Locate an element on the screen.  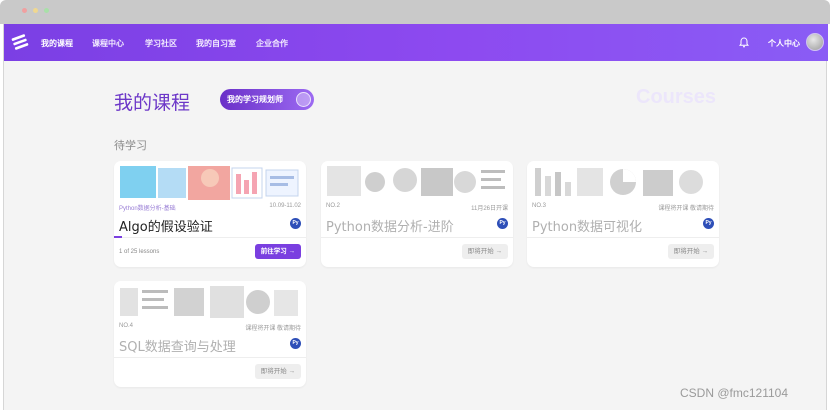
decorative-courses-title: Courses is located at coordinates (676, 97).